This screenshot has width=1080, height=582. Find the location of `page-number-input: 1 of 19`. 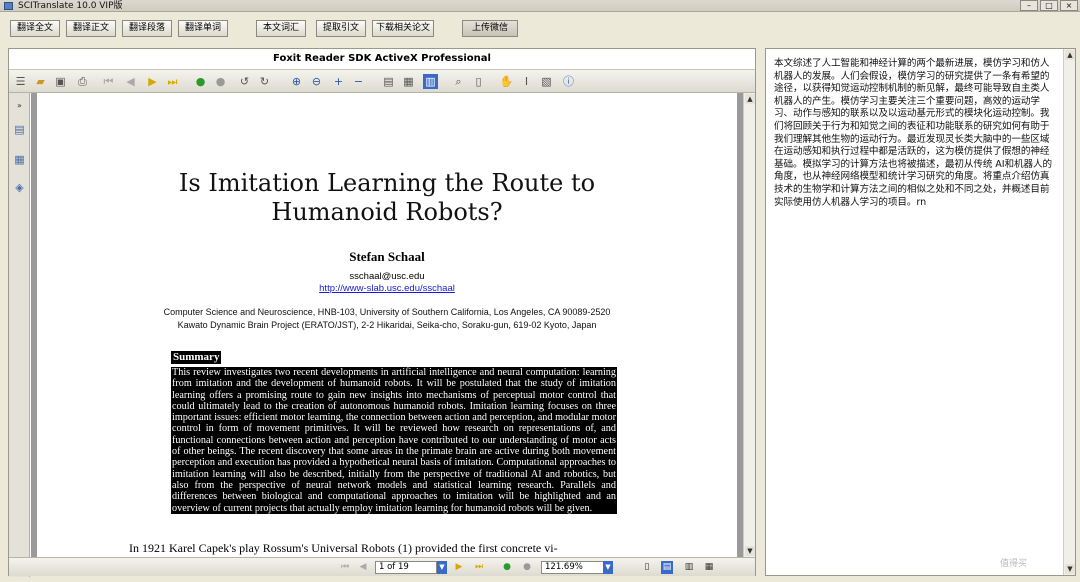

page-number-input: 1 of 19 is located at coordinates (406, 567).